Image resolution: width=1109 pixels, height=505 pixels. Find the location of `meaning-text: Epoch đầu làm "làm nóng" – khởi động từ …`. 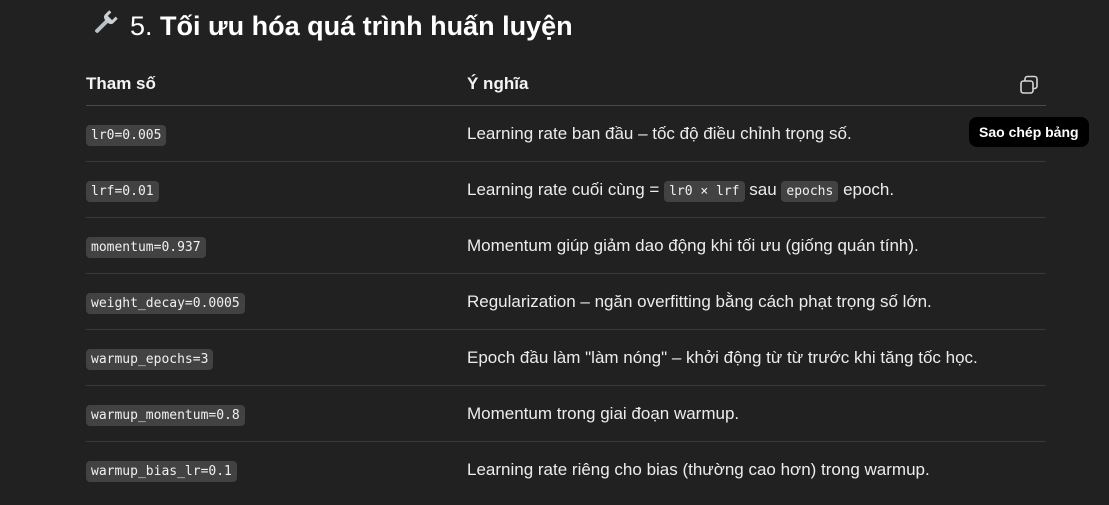

meaning-text: Epoch đầu làm "làm nóng" – khởi động từ … is located at coordinates (722, 357).